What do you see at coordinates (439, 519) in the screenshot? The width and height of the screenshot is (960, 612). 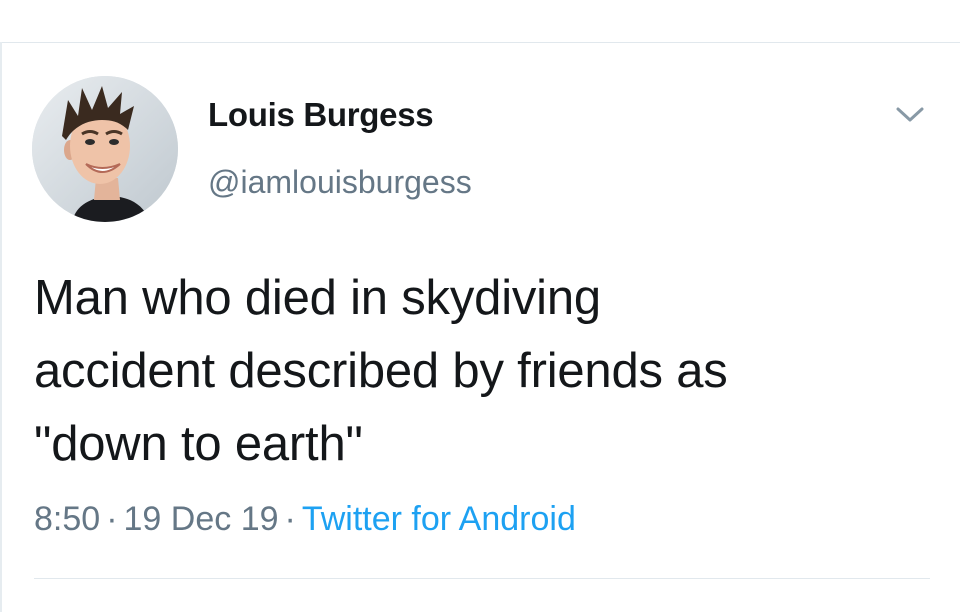 I see `tweet-source-link: Twitter for Android` at bounding box center [439, 519].